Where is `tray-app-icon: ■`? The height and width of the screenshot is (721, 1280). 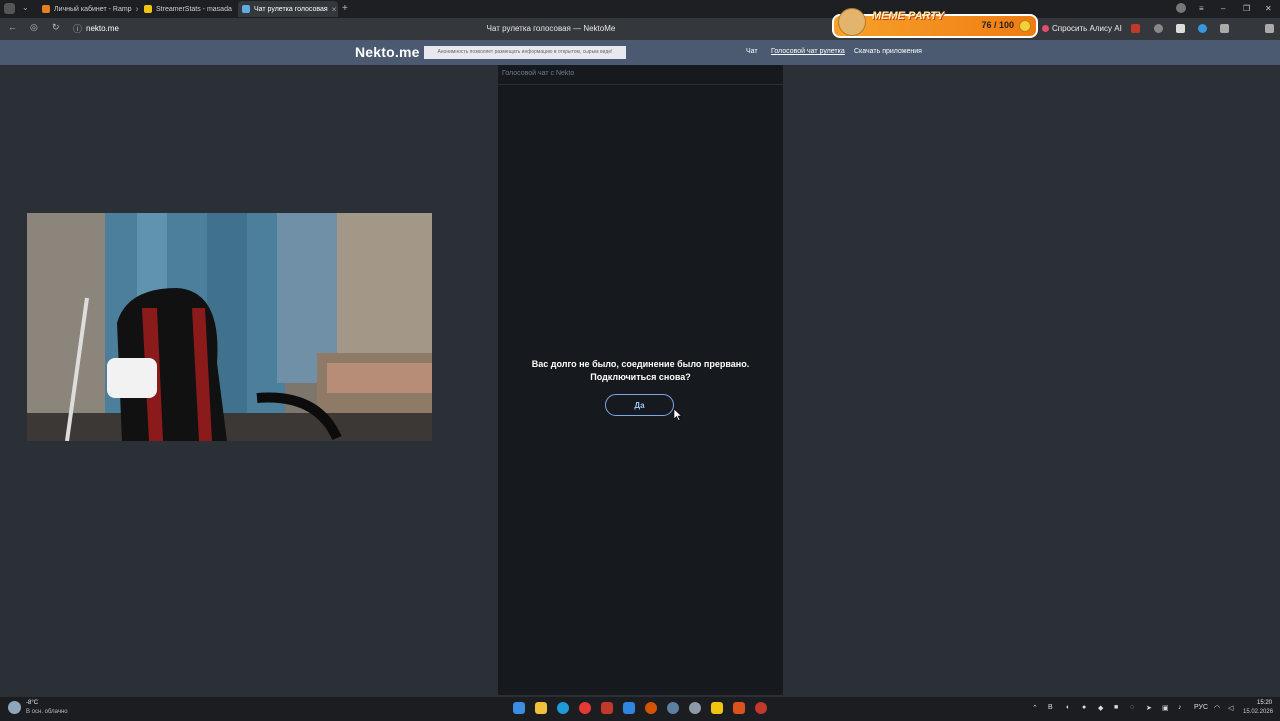
tray-app-icon: ■ is located at coordinates (1116, 707).